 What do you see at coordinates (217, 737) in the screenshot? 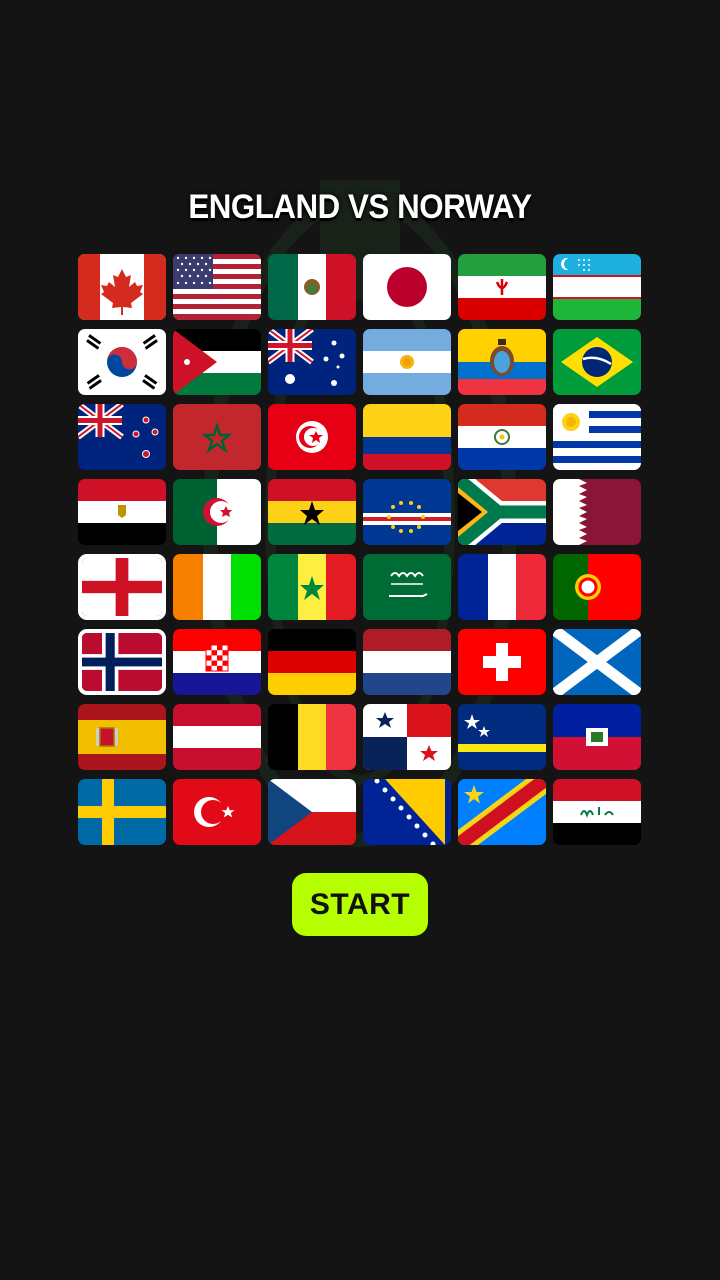
I see `flag-austria` at bounding box center [217, 737].